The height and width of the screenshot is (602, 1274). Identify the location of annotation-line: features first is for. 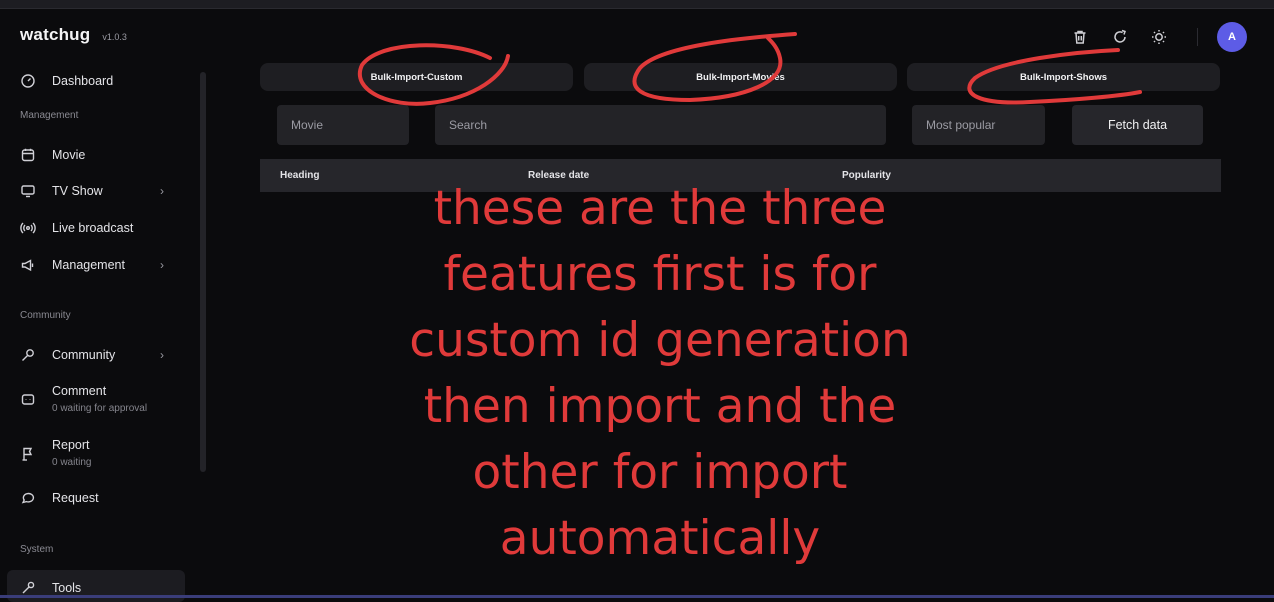
(660, 274).